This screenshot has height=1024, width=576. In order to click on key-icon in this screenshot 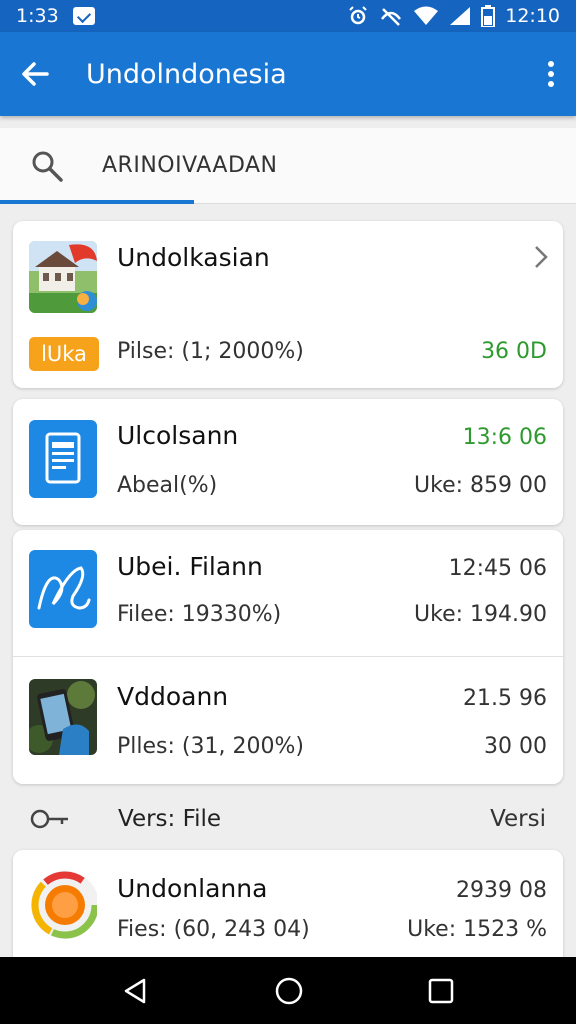, I will do `click(49, 819)`.